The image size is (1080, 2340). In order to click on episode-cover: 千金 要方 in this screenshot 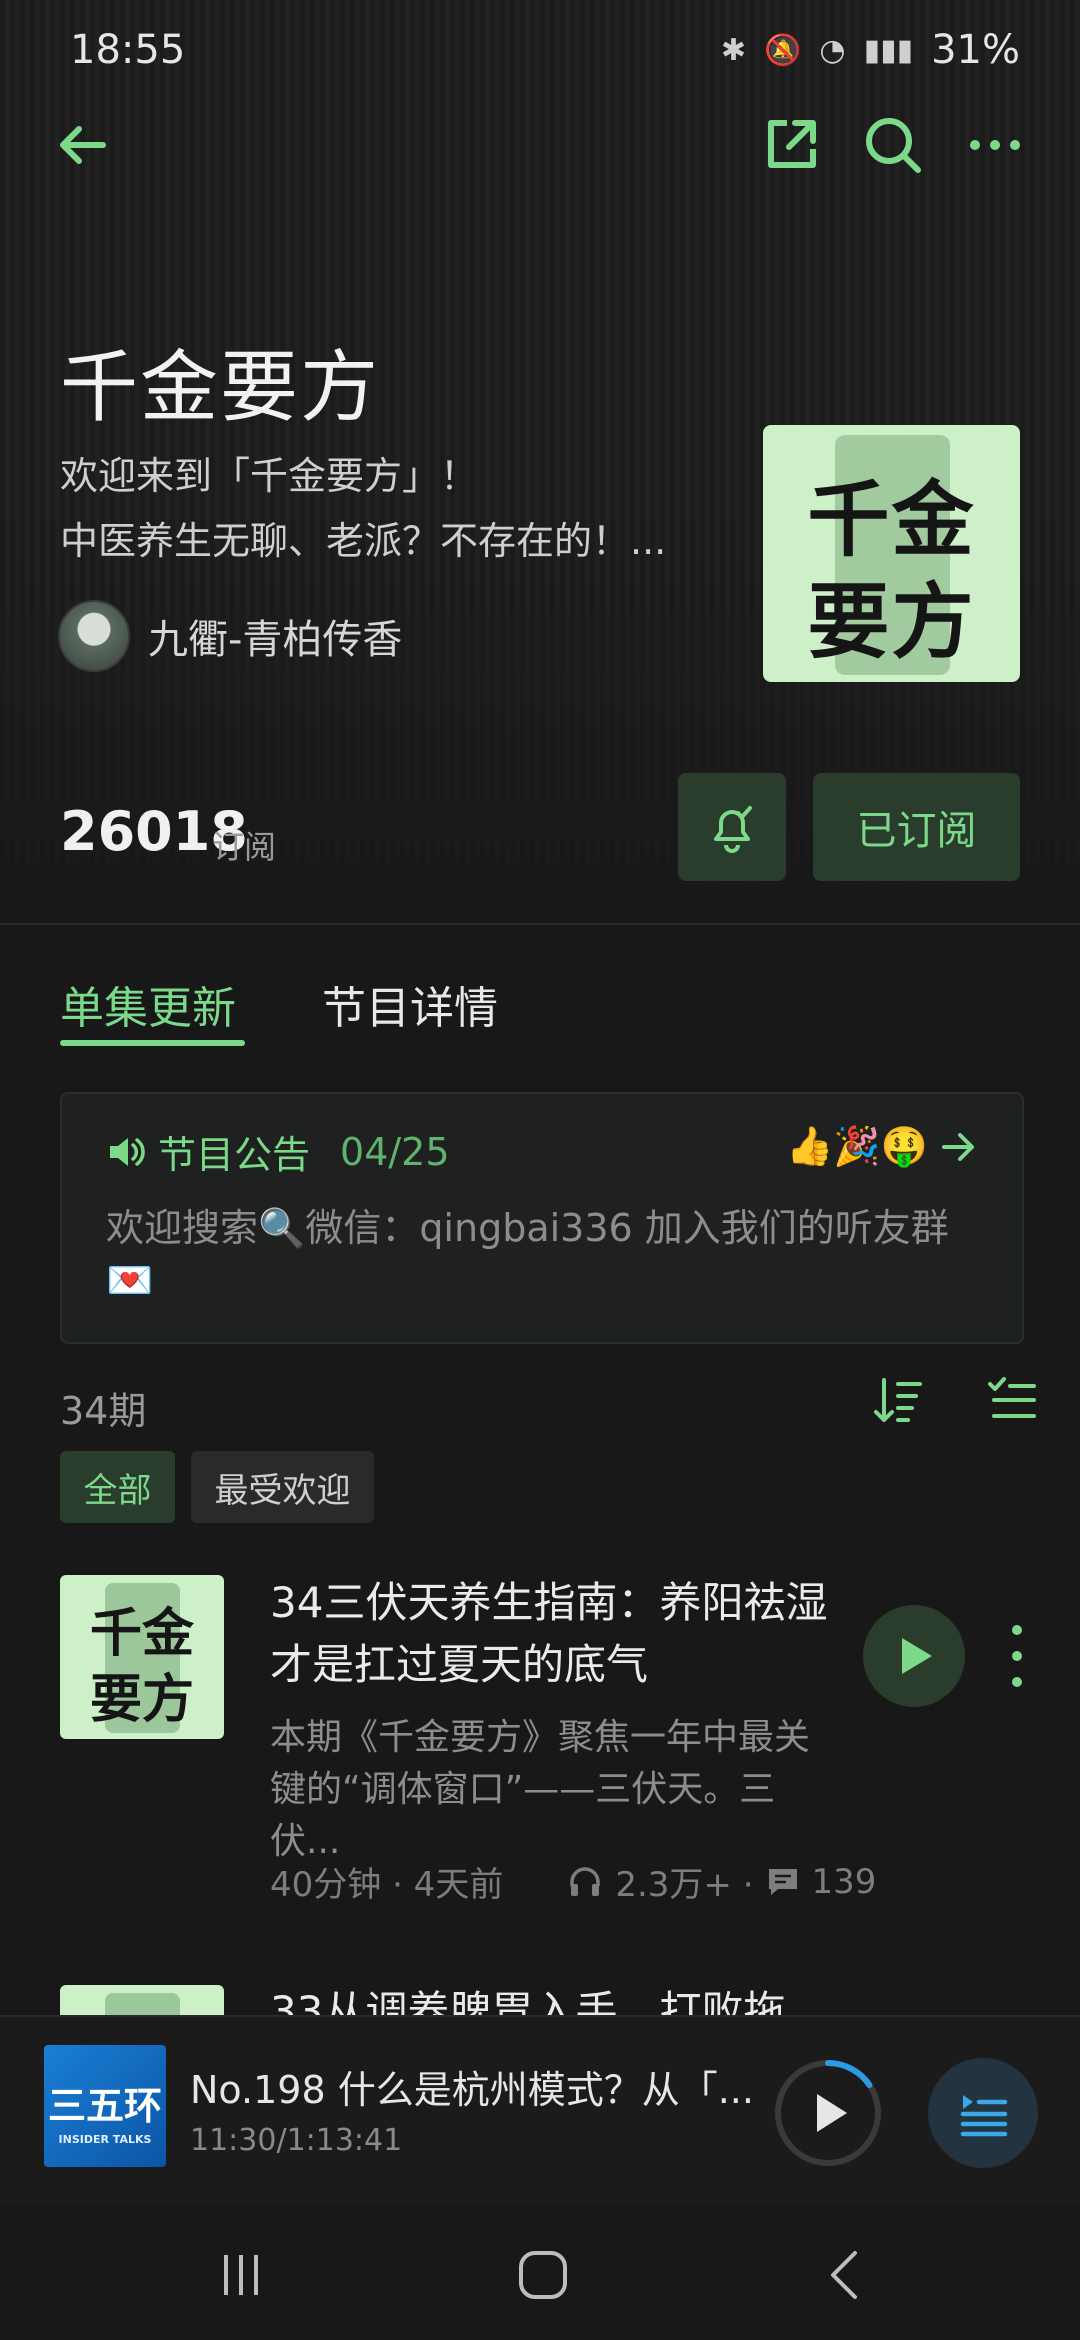, I will do `click(142, 1657)`.